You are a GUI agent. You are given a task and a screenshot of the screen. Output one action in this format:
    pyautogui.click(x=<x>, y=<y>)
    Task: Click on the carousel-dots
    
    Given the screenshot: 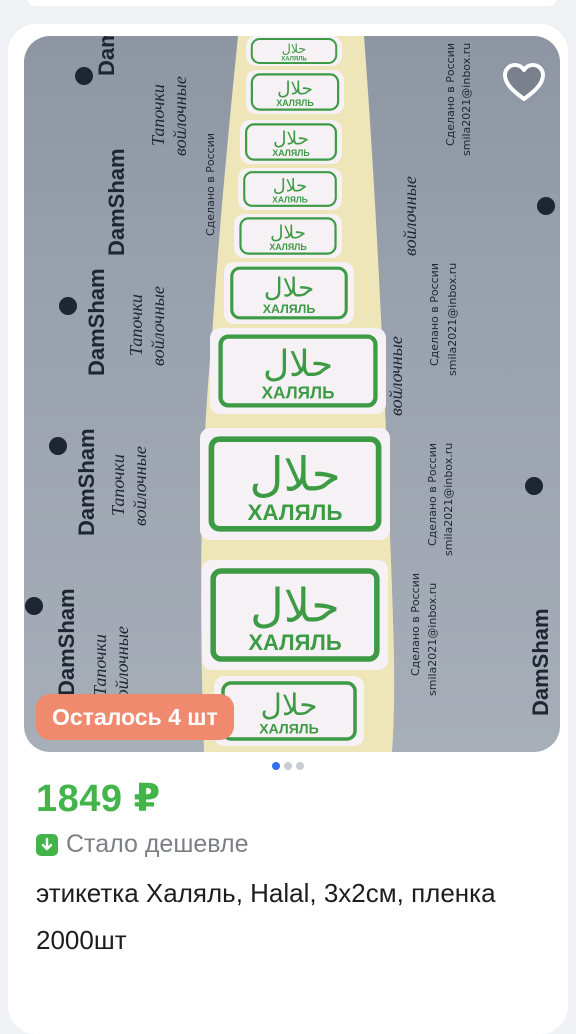 What is the action you would take?
    pyautogui.click(x=288, y=766)
    